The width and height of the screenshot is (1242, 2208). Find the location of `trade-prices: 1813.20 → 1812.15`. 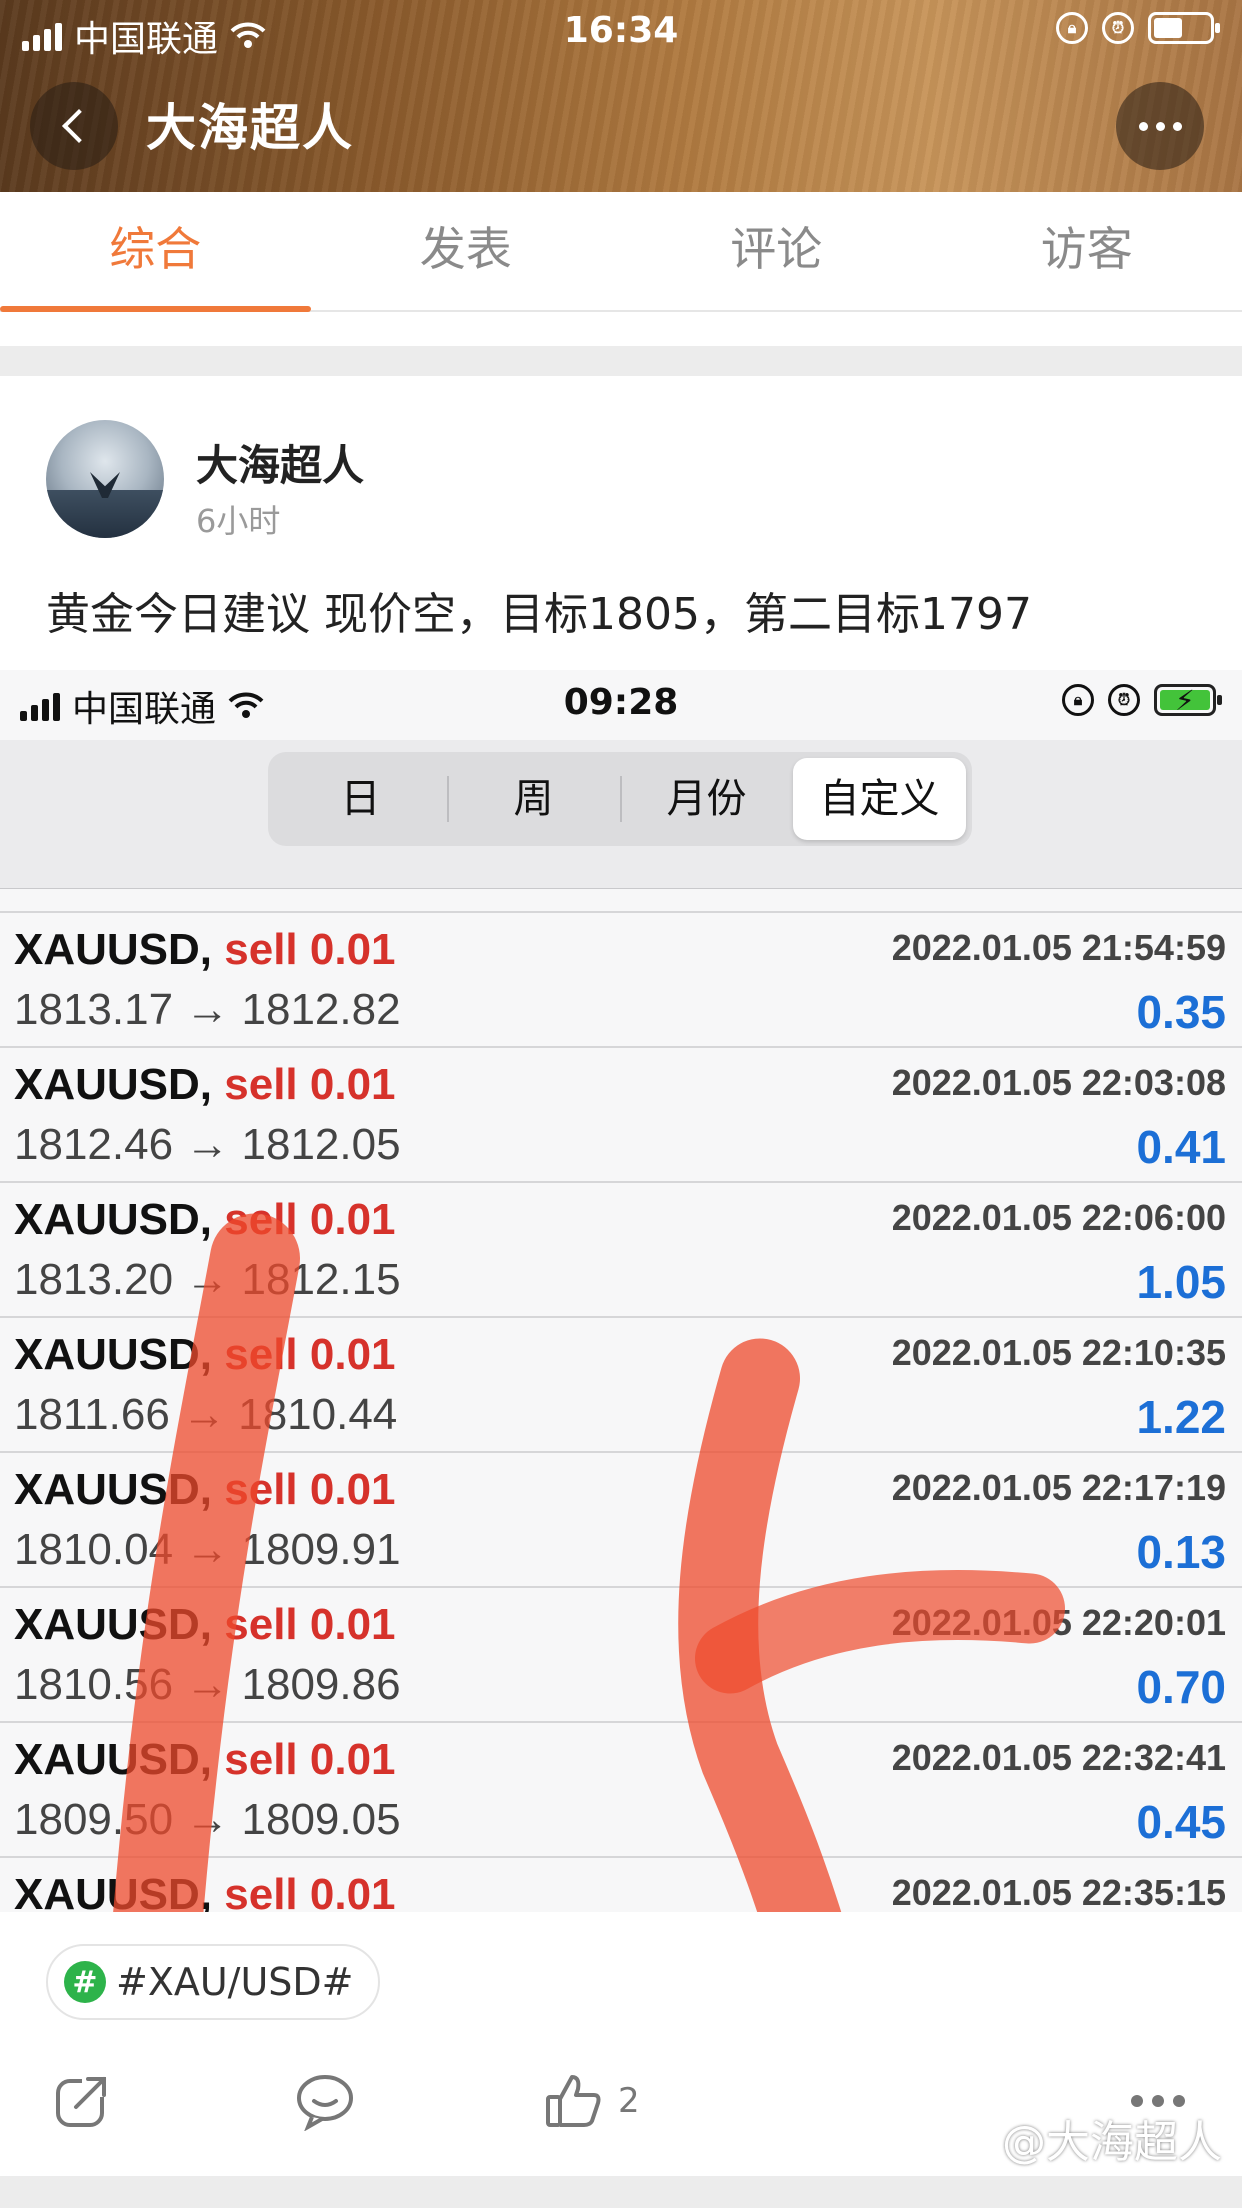

trade-prices: 1813.20 → 1812.15 is located at coordinates (207, 1279).